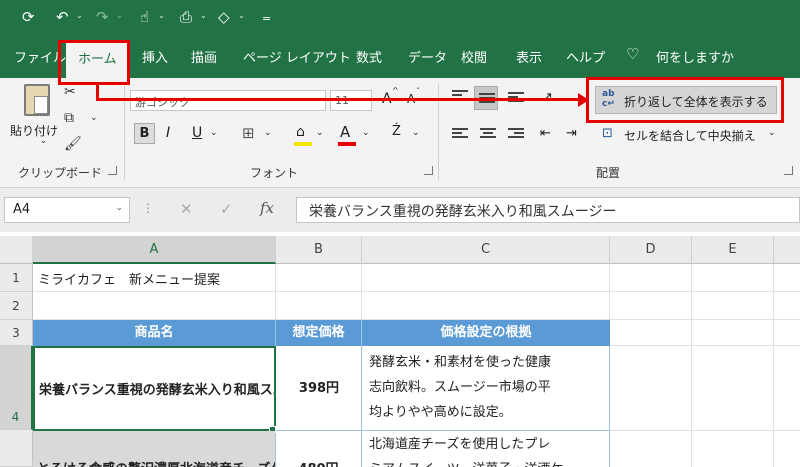  I want to click on enter-icon: ✓, so click(226, 209).